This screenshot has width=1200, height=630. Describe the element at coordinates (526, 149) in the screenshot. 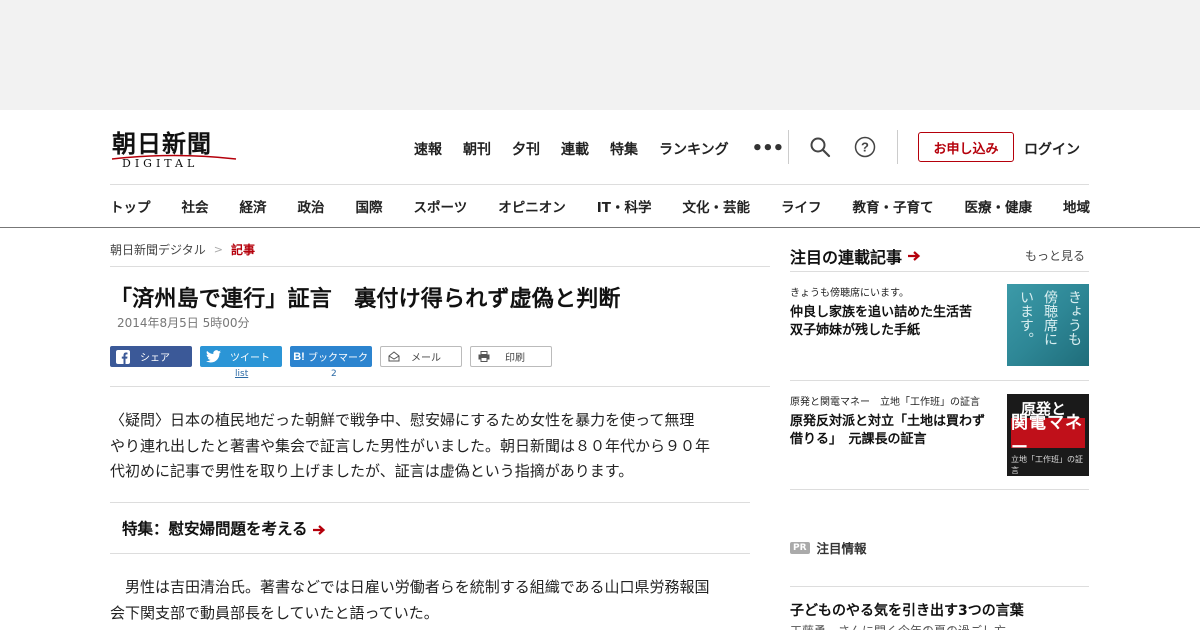

I see `gnav-item-yuukan: 夕刊` at that location.